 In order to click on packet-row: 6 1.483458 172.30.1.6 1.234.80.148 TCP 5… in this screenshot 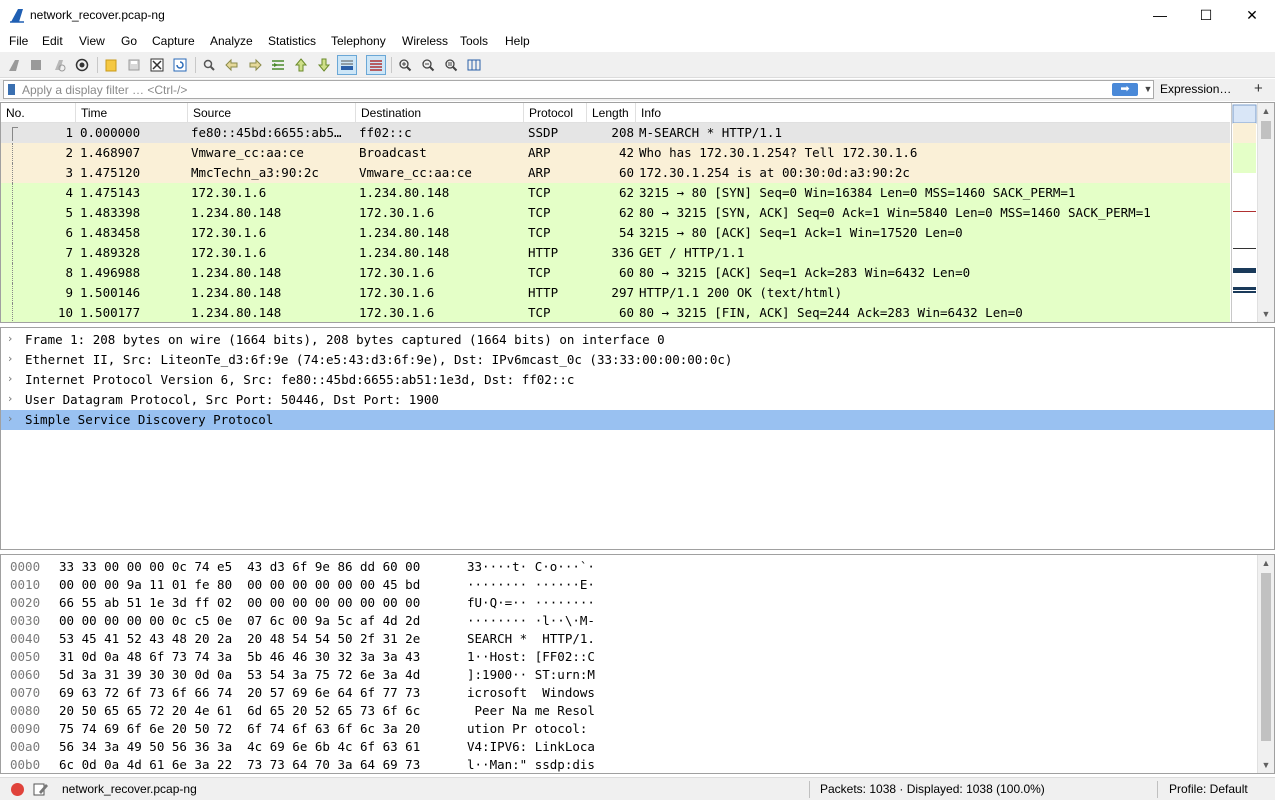, I will do `click(615, 233)`.